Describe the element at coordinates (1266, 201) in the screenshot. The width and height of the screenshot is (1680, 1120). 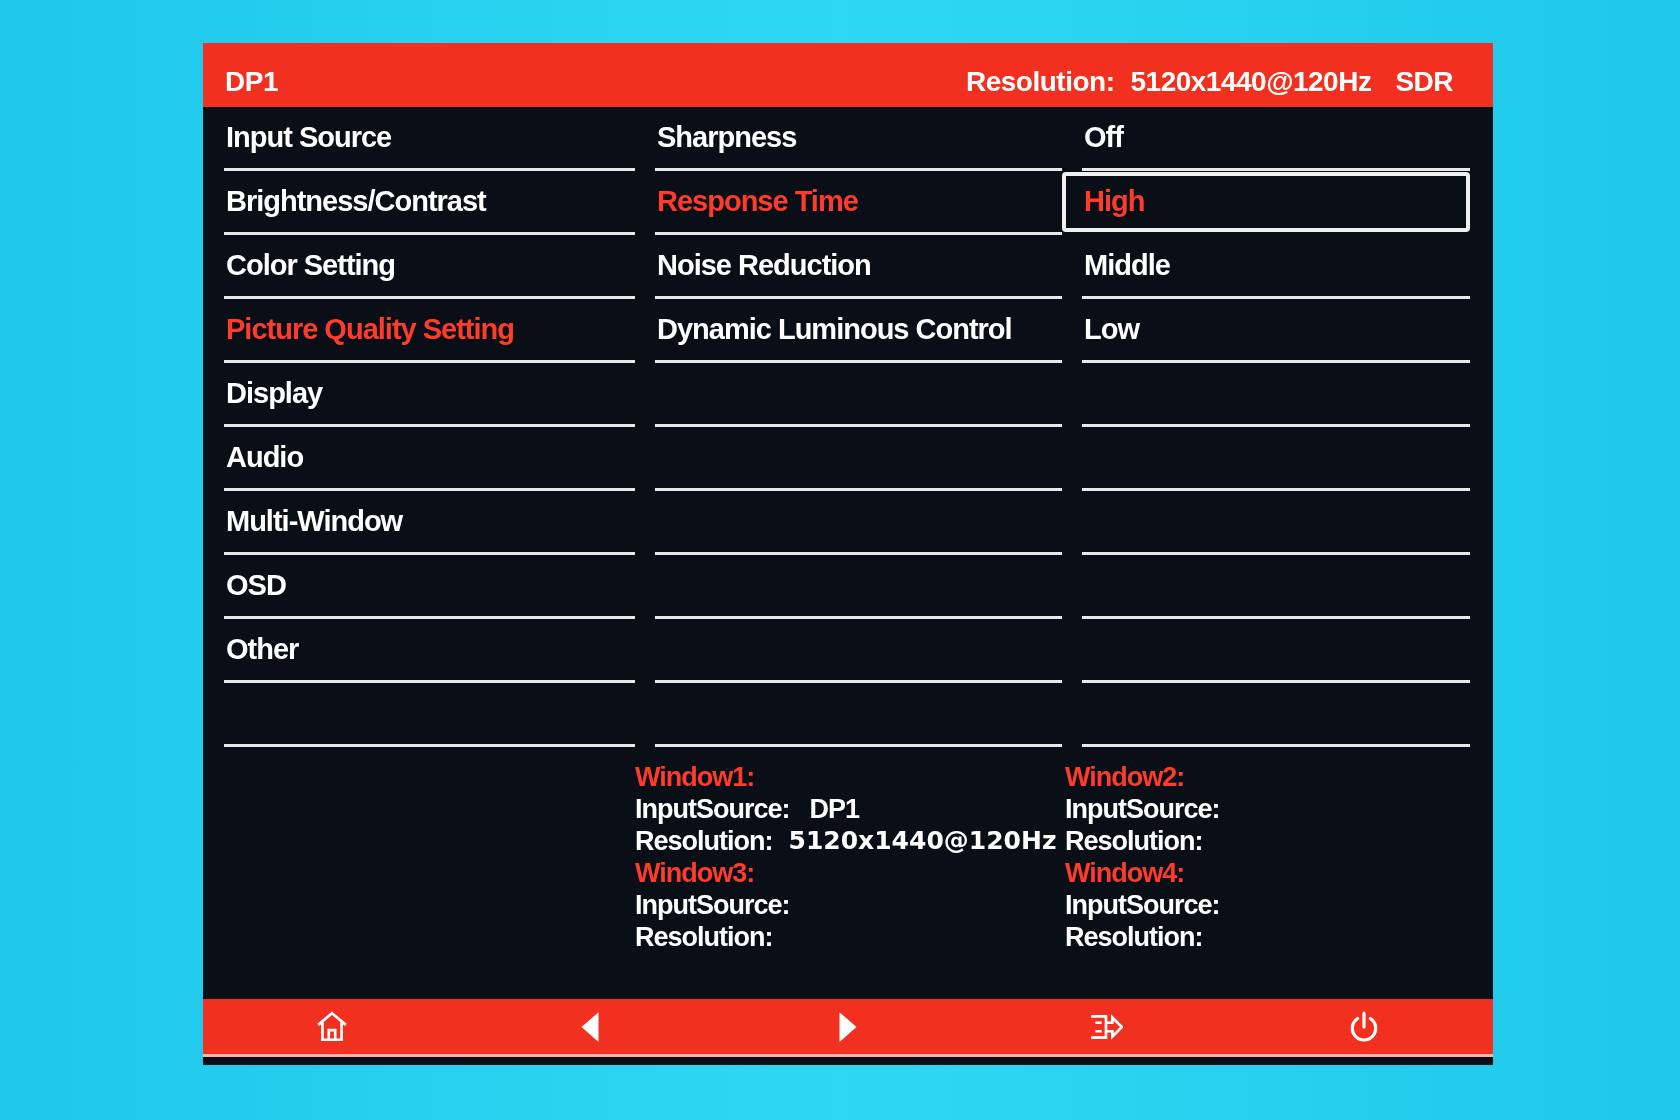
I see `option-item: High` at that location.